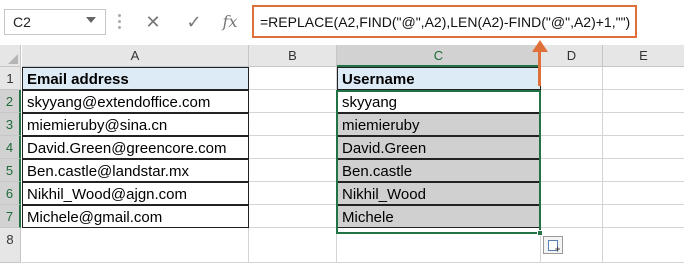  What do you see at coordinates (643, 78) in the screenshot?
I see `cell-e1` at bounding box center [643, 78].